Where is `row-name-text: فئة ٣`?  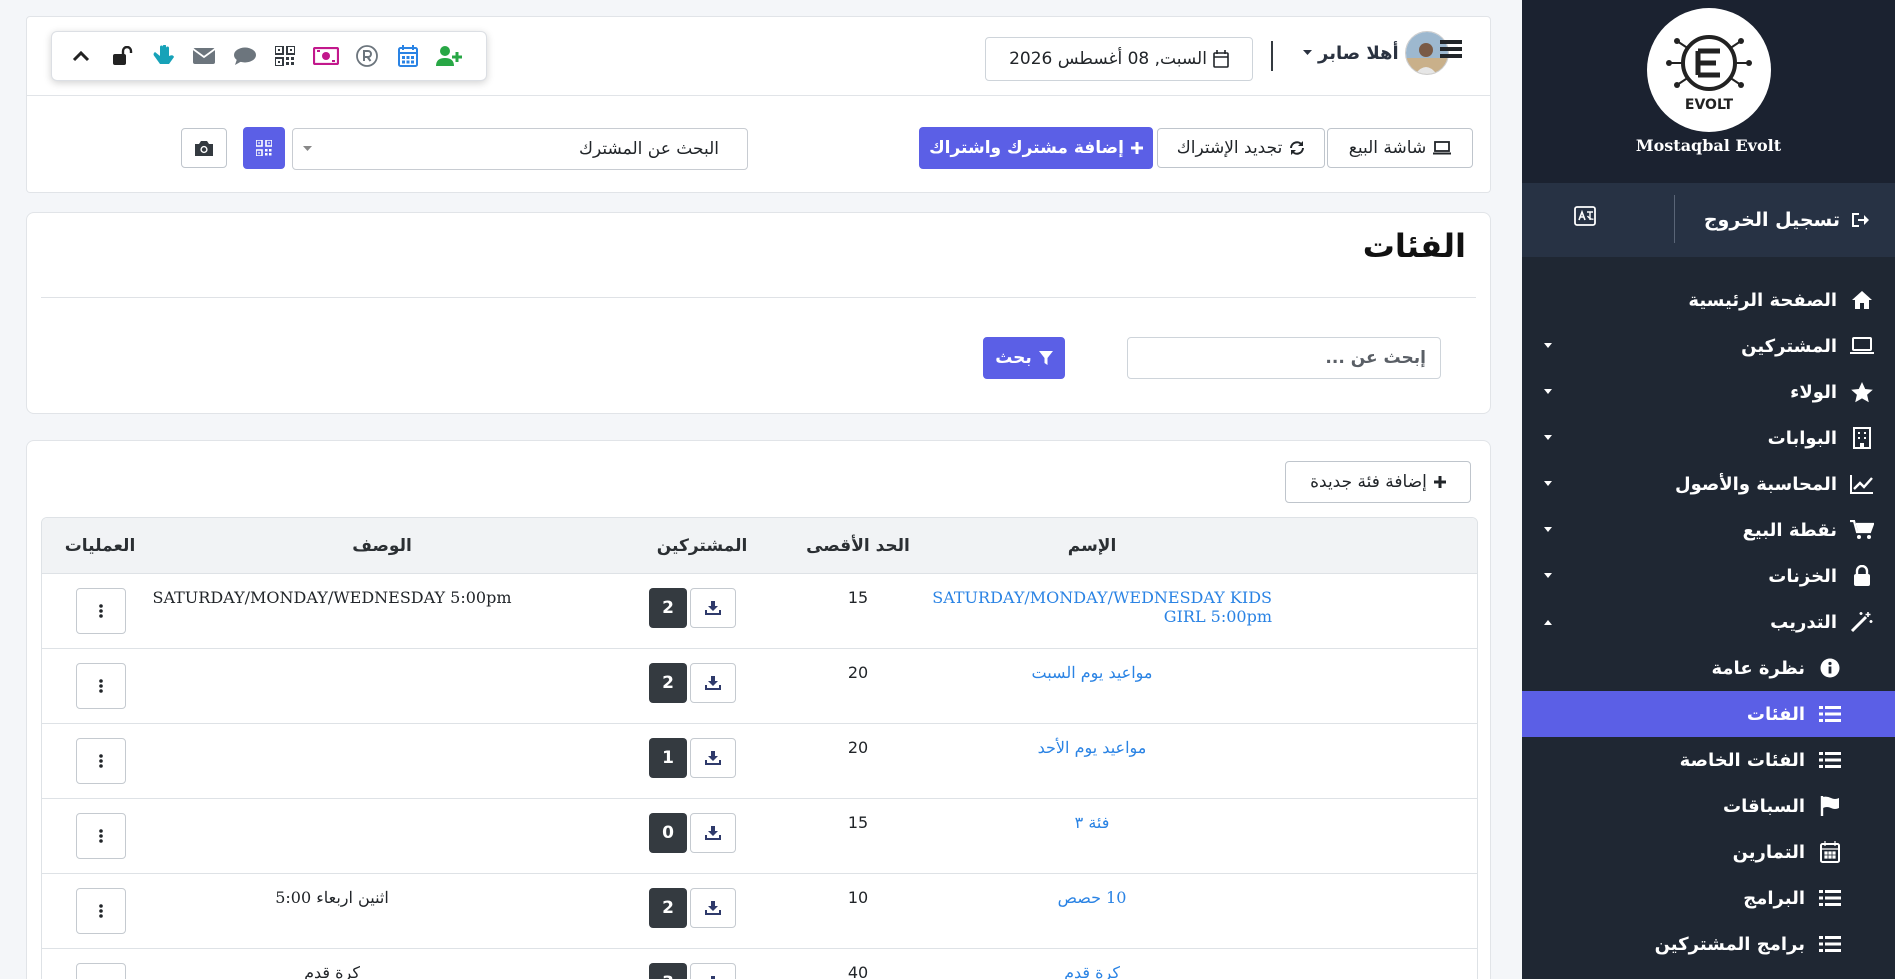
row-name-text: فئة ٣ is located at coordinates (1092, 822).